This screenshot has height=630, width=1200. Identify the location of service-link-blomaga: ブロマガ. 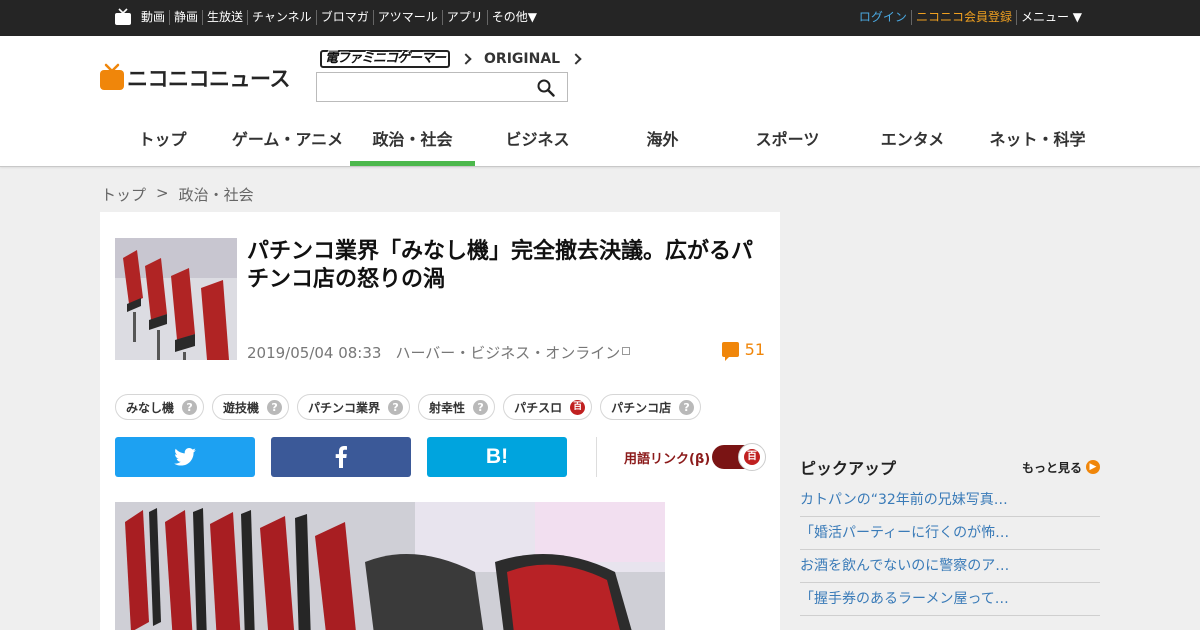
(344, 17).